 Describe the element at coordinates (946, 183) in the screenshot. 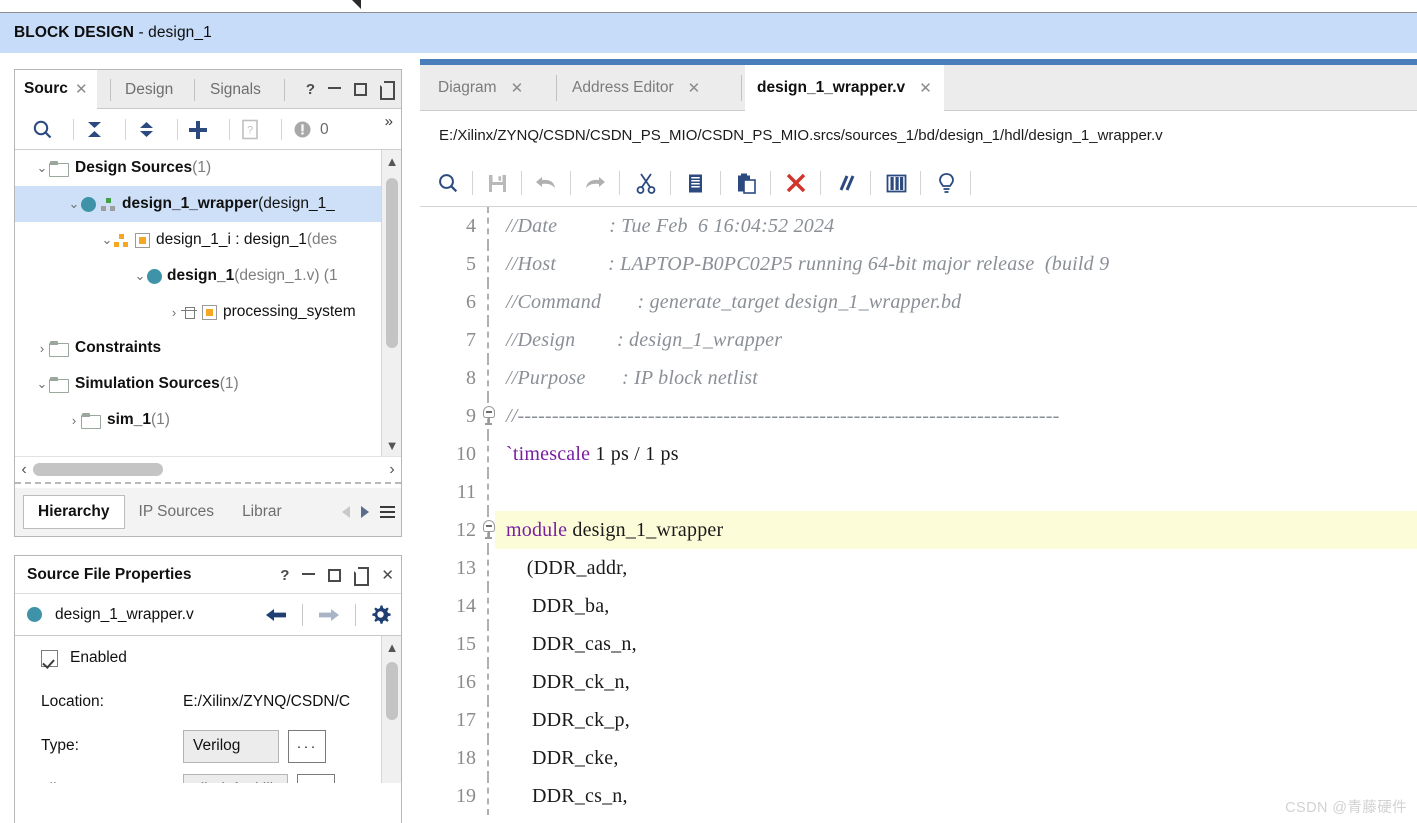

I see `hint-bulb-icon` at that location.